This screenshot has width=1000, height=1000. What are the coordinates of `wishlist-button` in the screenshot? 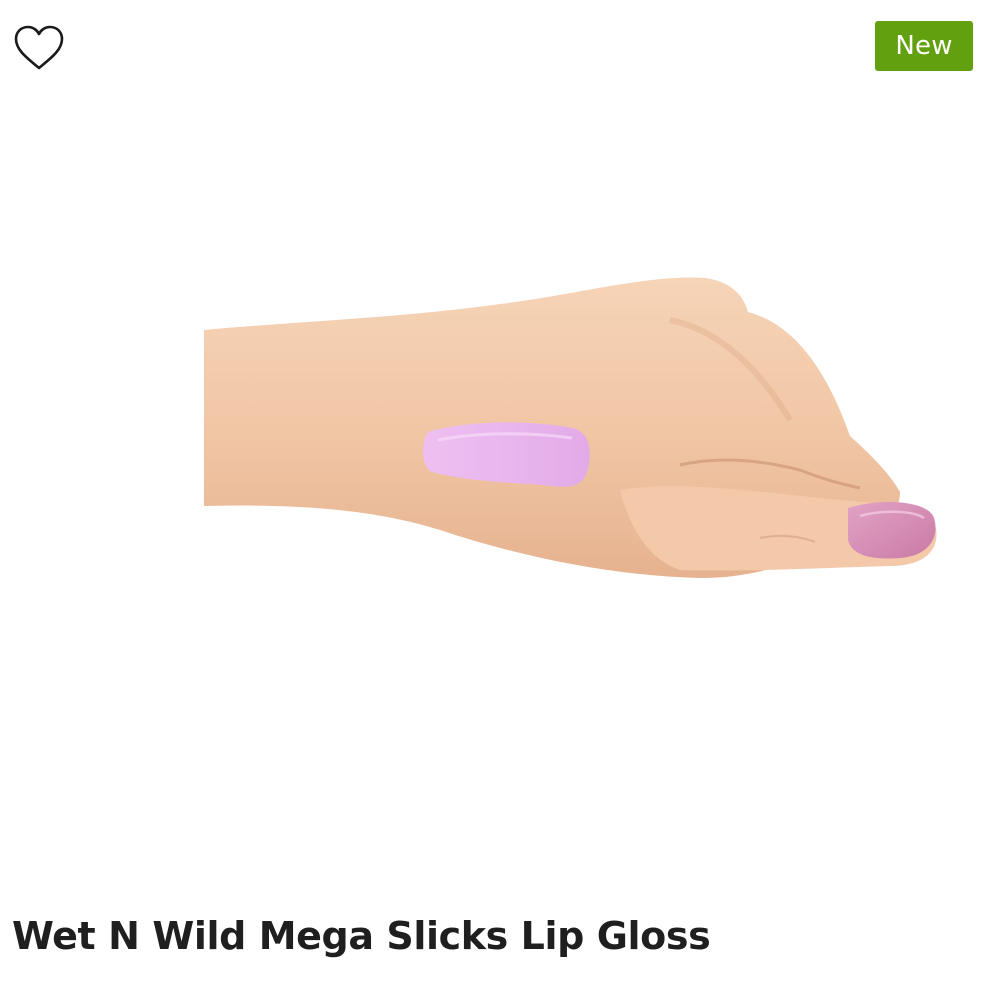 It's located at (39, 48).